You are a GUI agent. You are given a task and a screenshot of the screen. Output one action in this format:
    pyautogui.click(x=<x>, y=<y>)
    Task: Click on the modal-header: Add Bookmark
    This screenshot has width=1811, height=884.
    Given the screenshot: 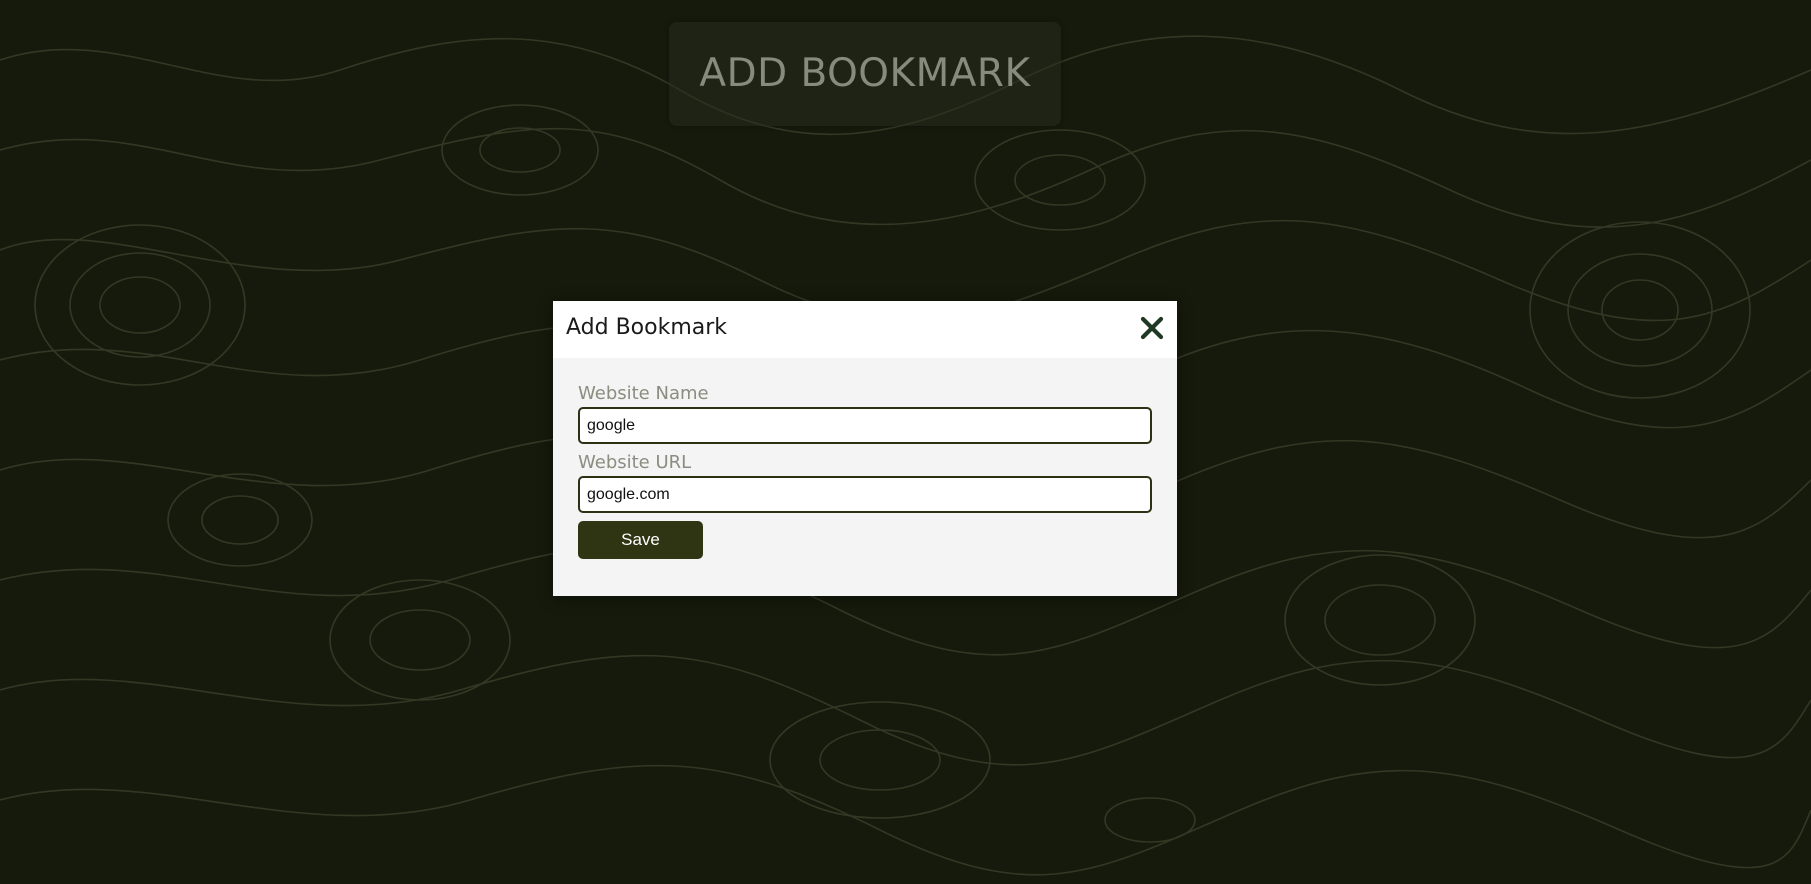 What is the action you would take?
    pyautogui.click(x=865, y=329)
    